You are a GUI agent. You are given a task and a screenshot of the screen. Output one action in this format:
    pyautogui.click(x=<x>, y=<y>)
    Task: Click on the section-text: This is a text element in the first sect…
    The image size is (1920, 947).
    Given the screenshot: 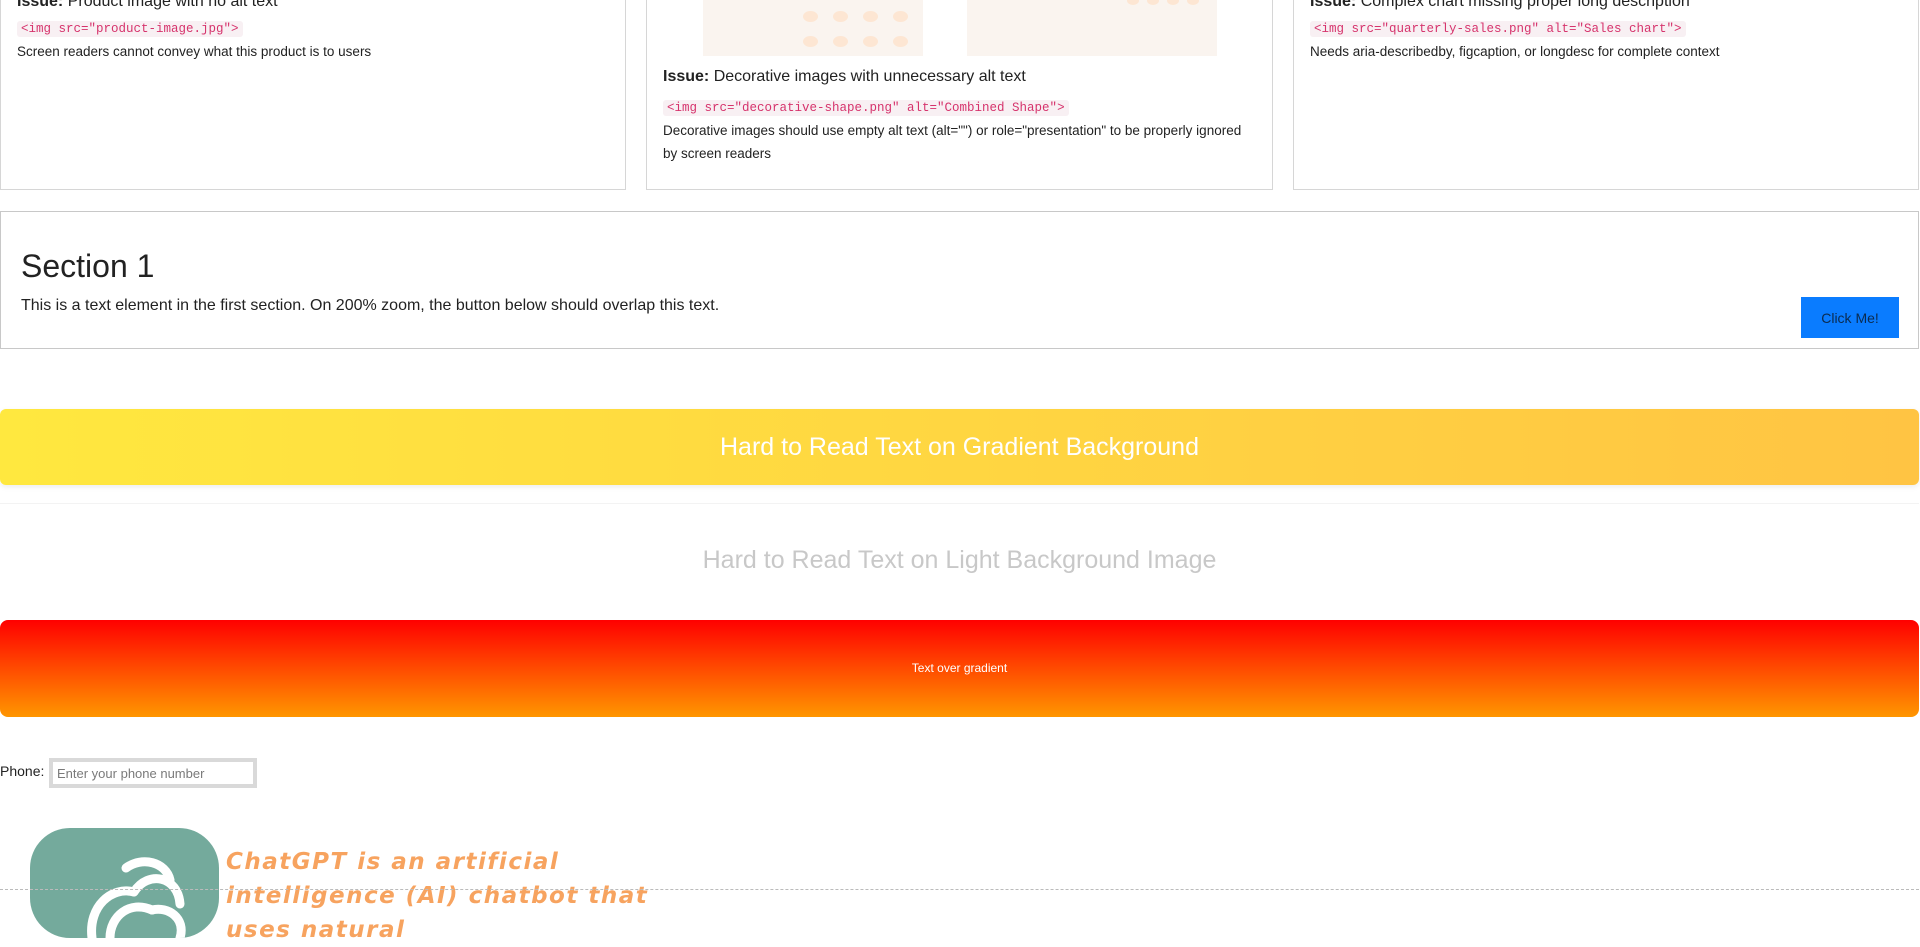 What is the action you would take?
    pyautogui.click(x=370, y=305)
    